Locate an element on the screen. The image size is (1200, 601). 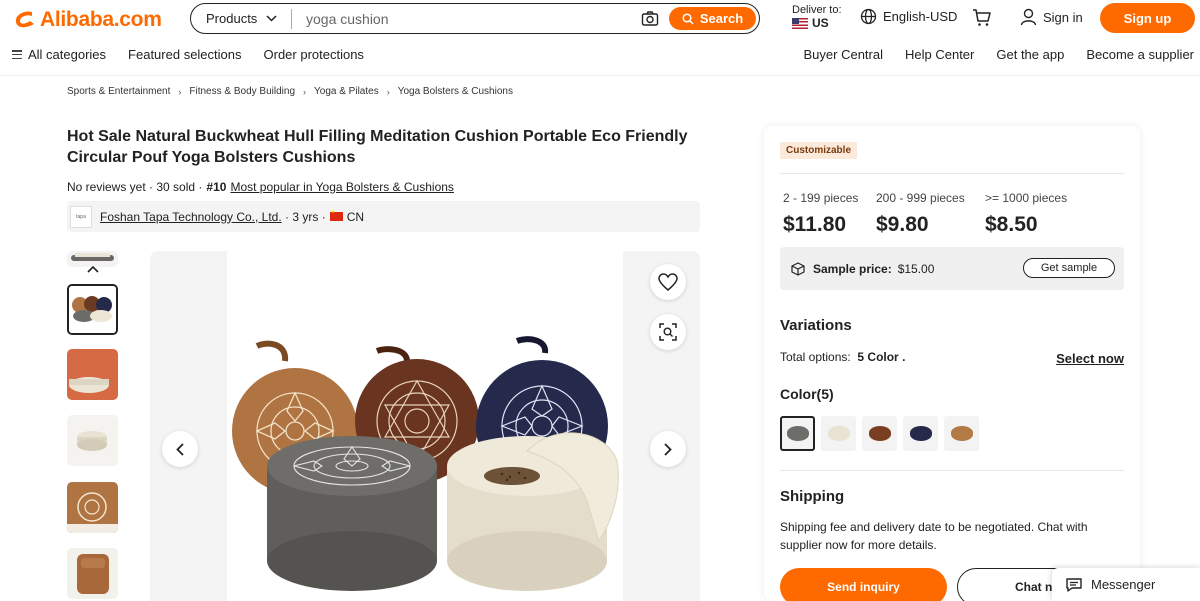
nav-featured-selections: Featured selections is located at coordinates (184, 54).